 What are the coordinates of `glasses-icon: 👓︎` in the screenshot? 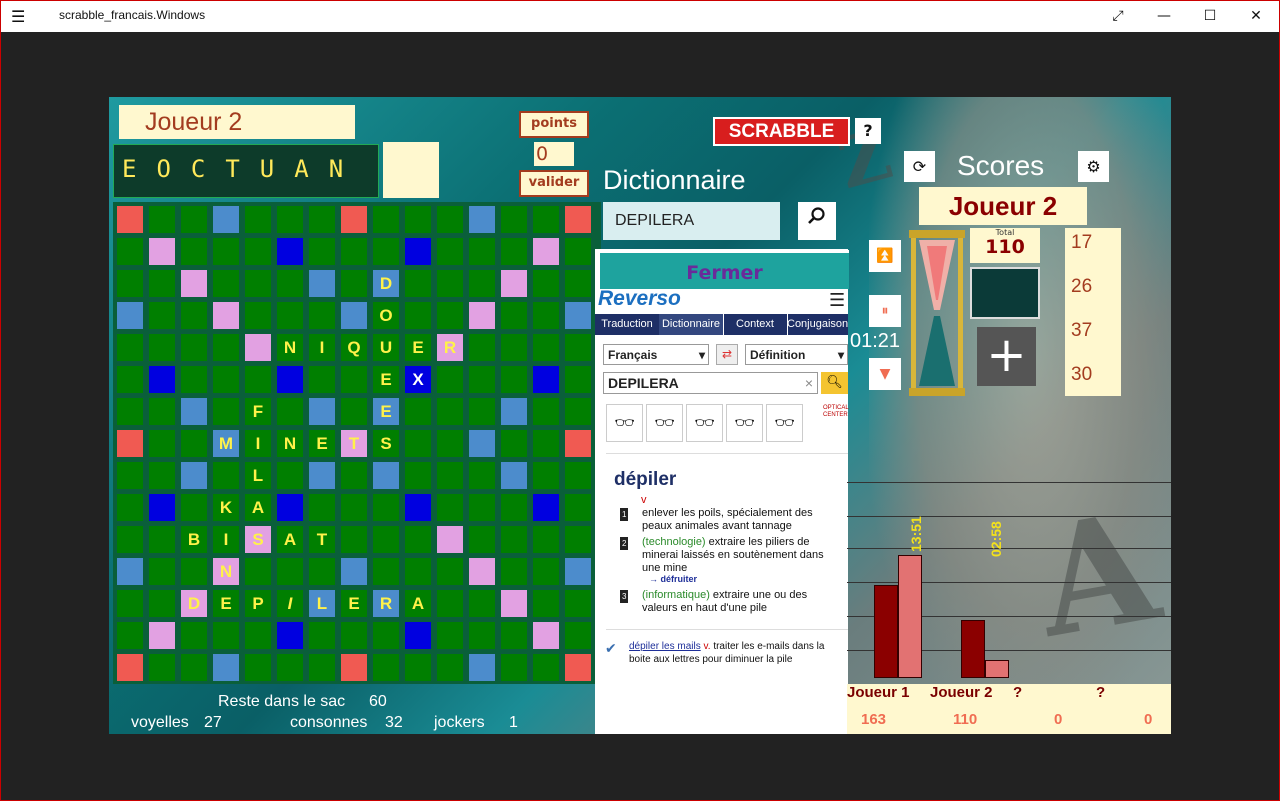 It's located at (704, 423).